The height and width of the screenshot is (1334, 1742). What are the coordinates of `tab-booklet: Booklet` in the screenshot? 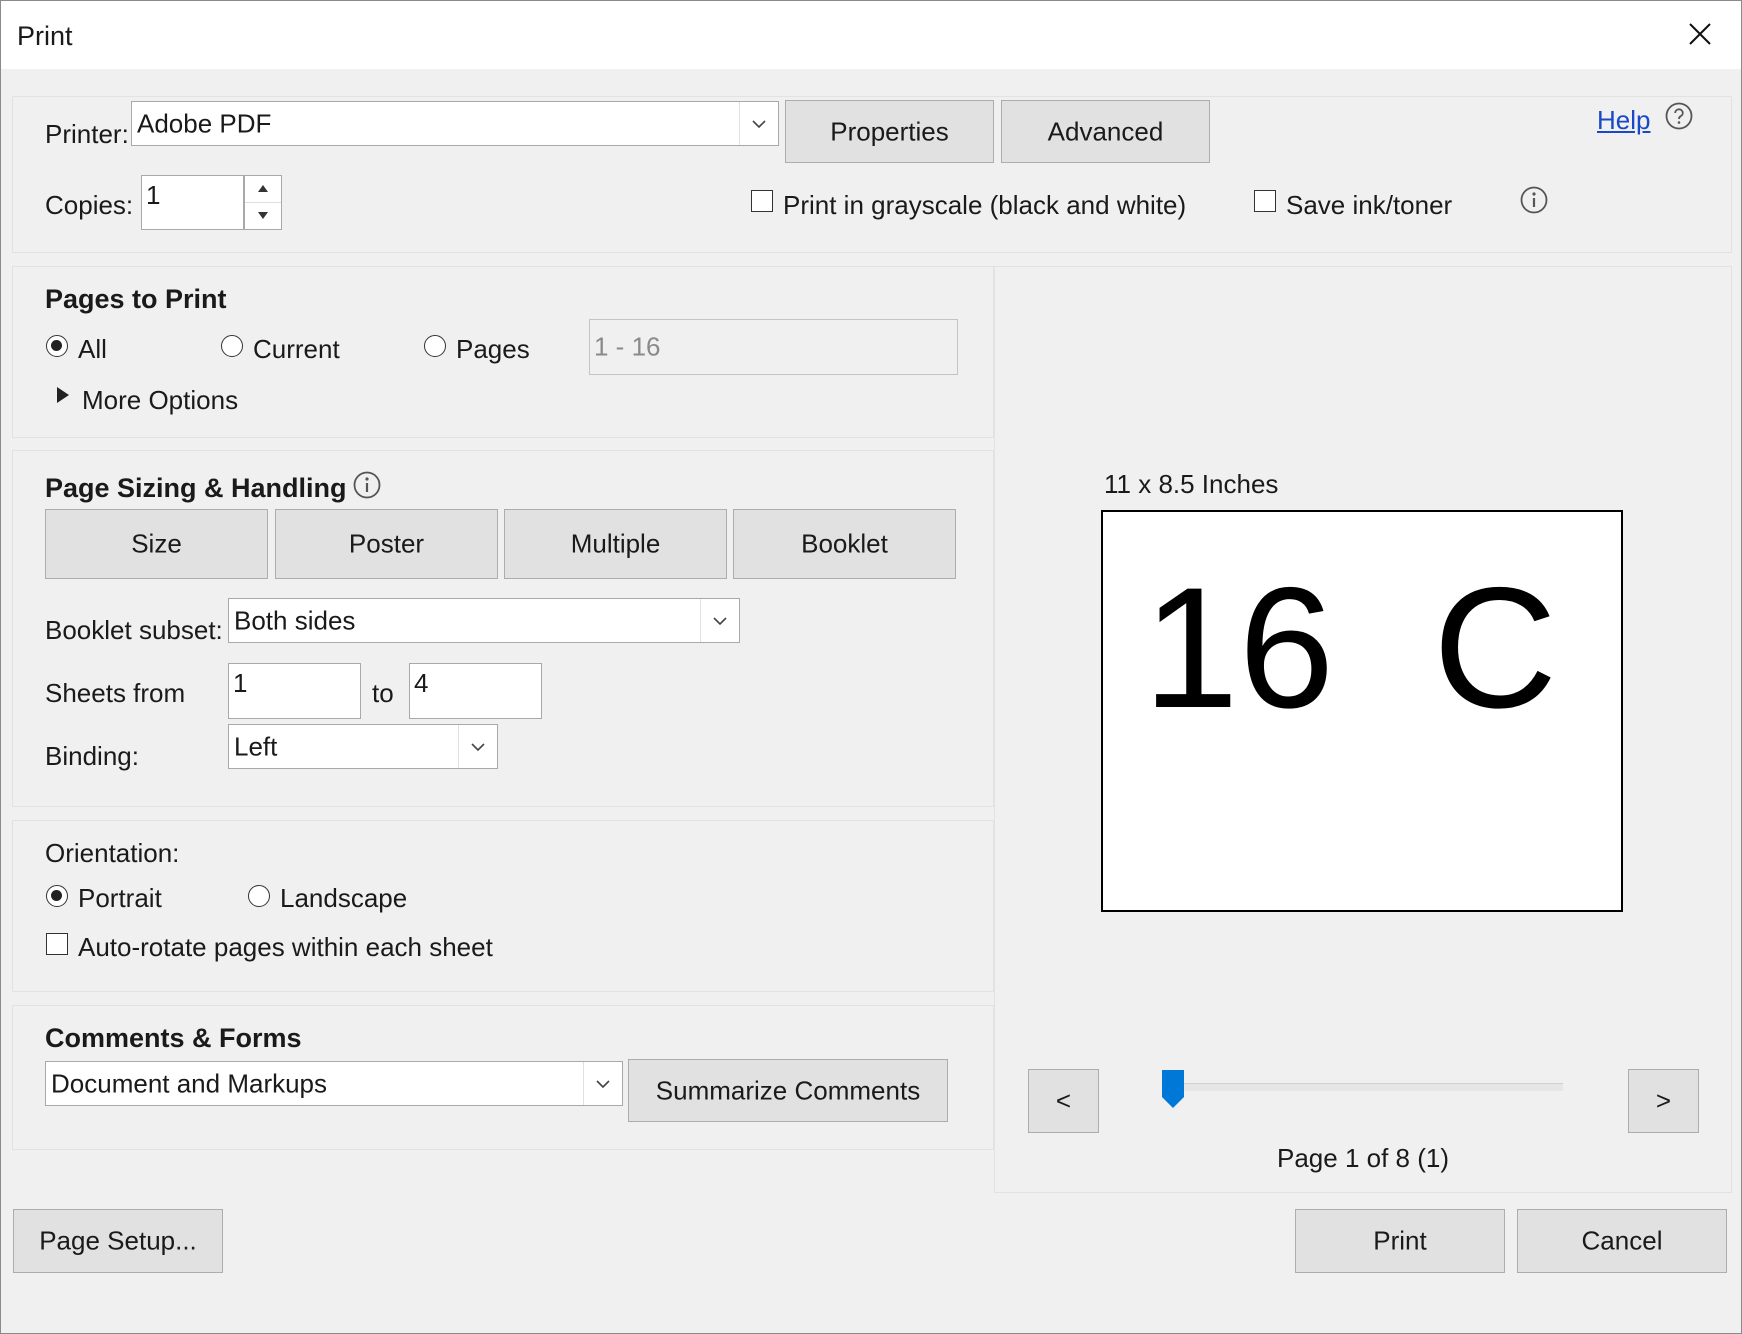 It's located at (844, 544).